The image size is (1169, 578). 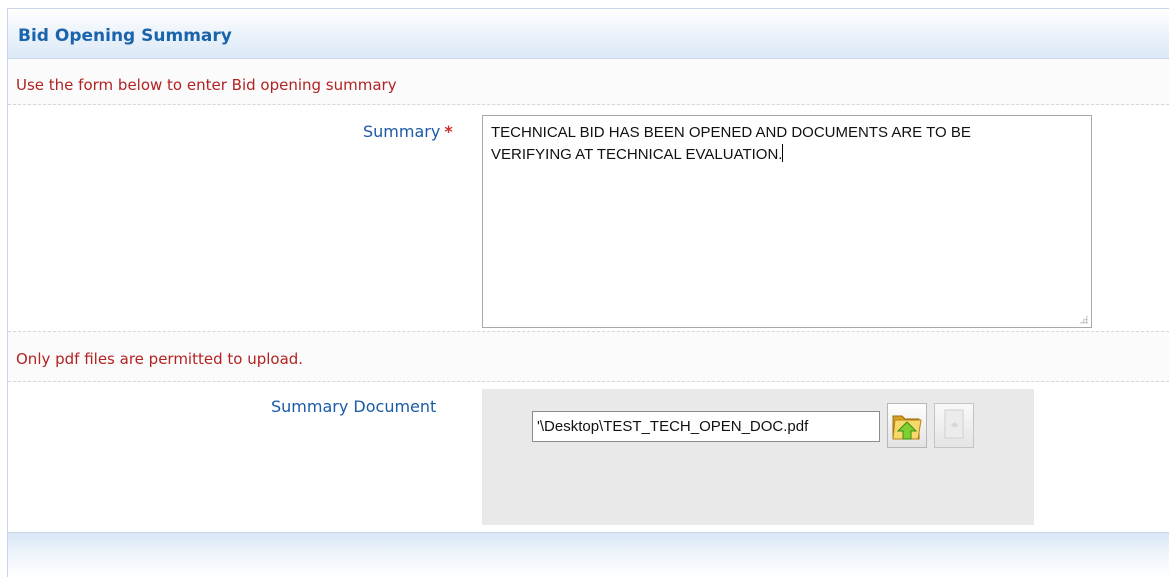 I want to click on upload-area: '\Desktop\TEST_TECH_OPEN_DOC.pdf, so click(x=758, y=457).